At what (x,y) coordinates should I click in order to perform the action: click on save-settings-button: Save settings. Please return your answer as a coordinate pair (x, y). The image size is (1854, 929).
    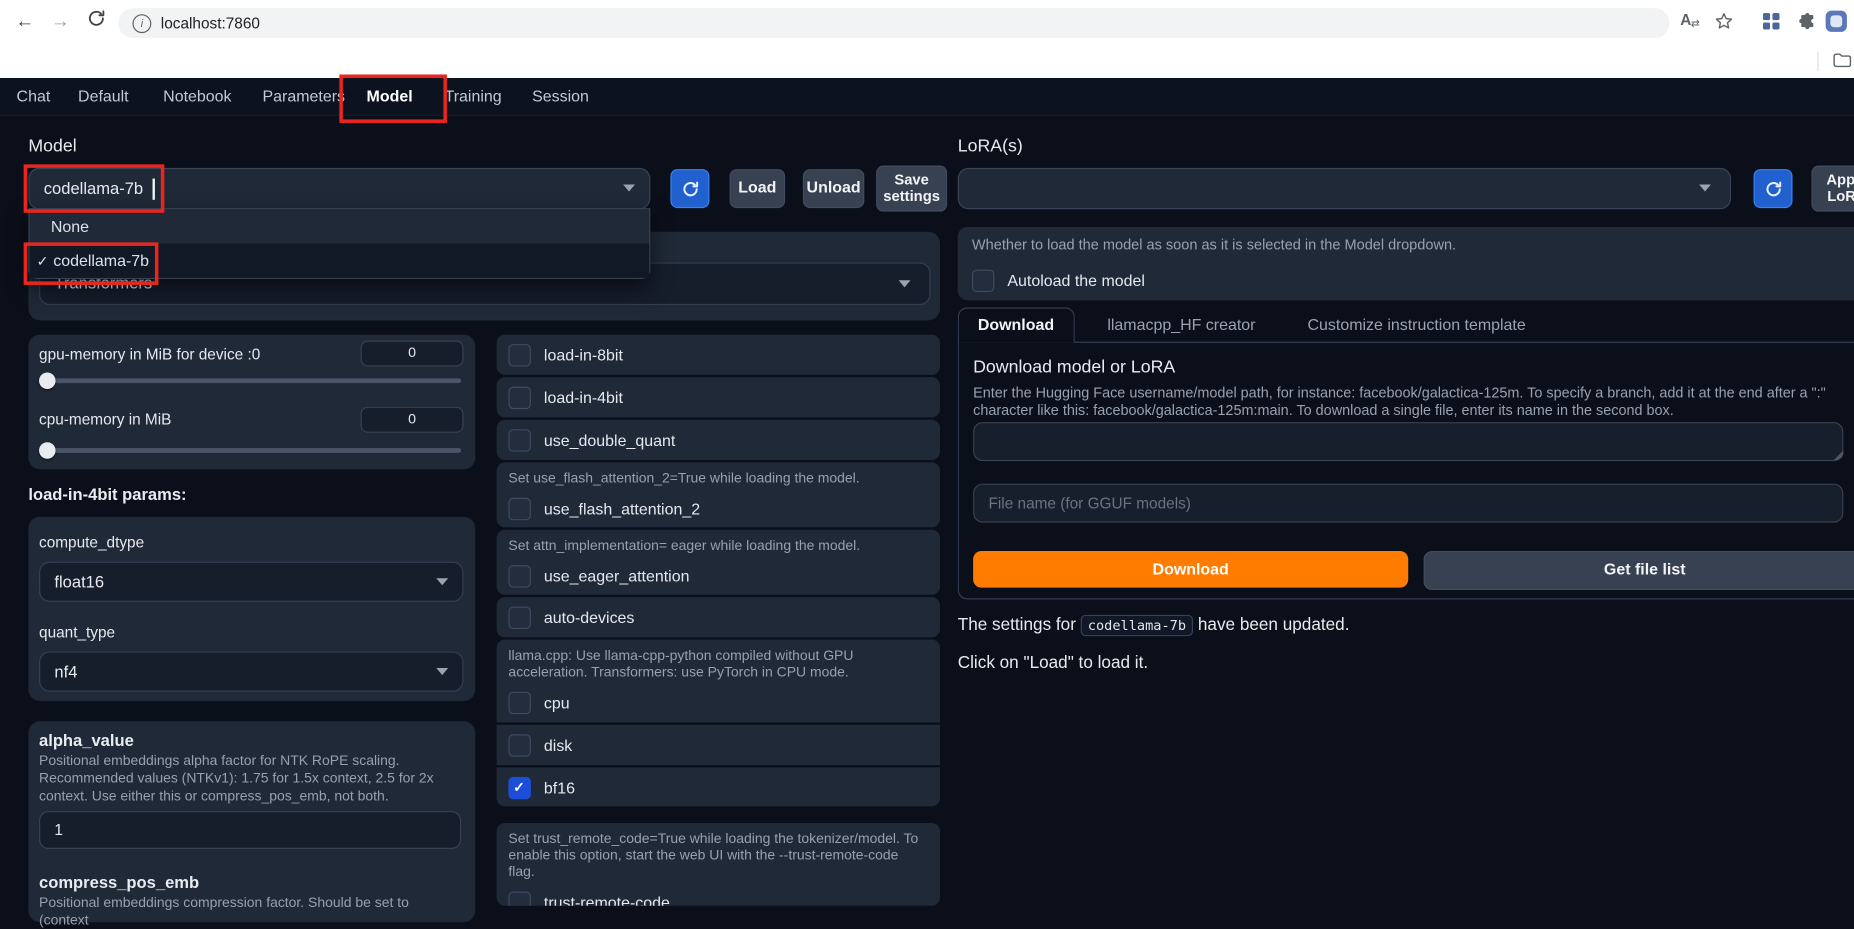
    Looking at the image, I should click on (912, 188).